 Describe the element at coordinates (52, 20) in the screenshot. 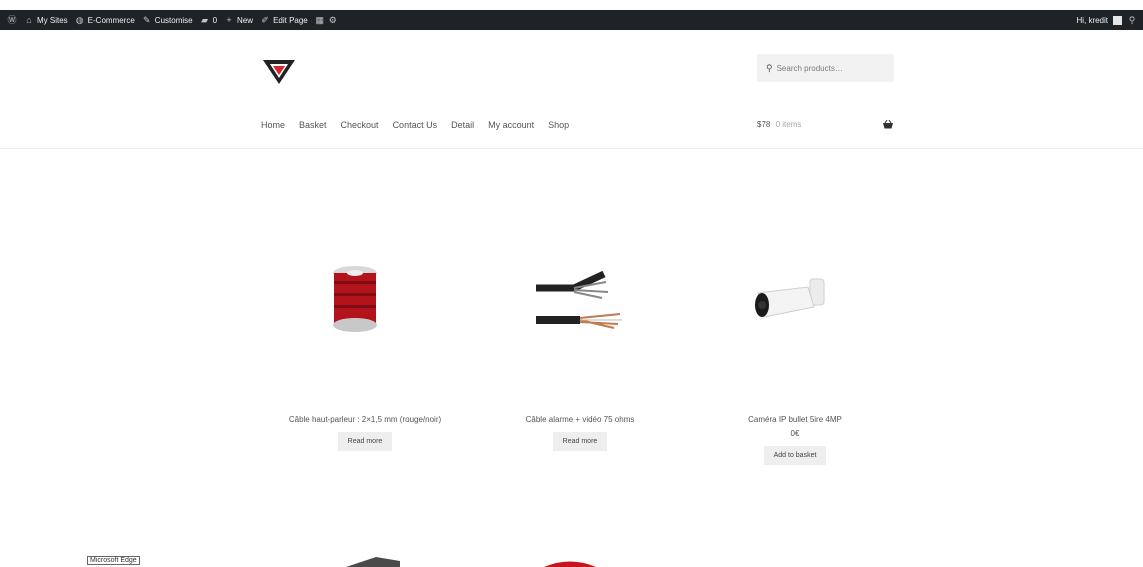

I see `admin-bar-label: My Sites` at that location.